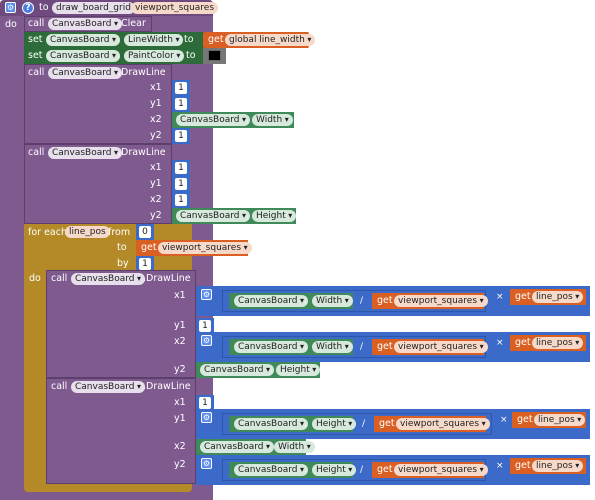 The width and height of the screenshot is (595, 500). What do you see at coordinates (93, 8) in the screenshot?
I see `proc-name-field: draw_board_grid` at bounding box center [93, 8].